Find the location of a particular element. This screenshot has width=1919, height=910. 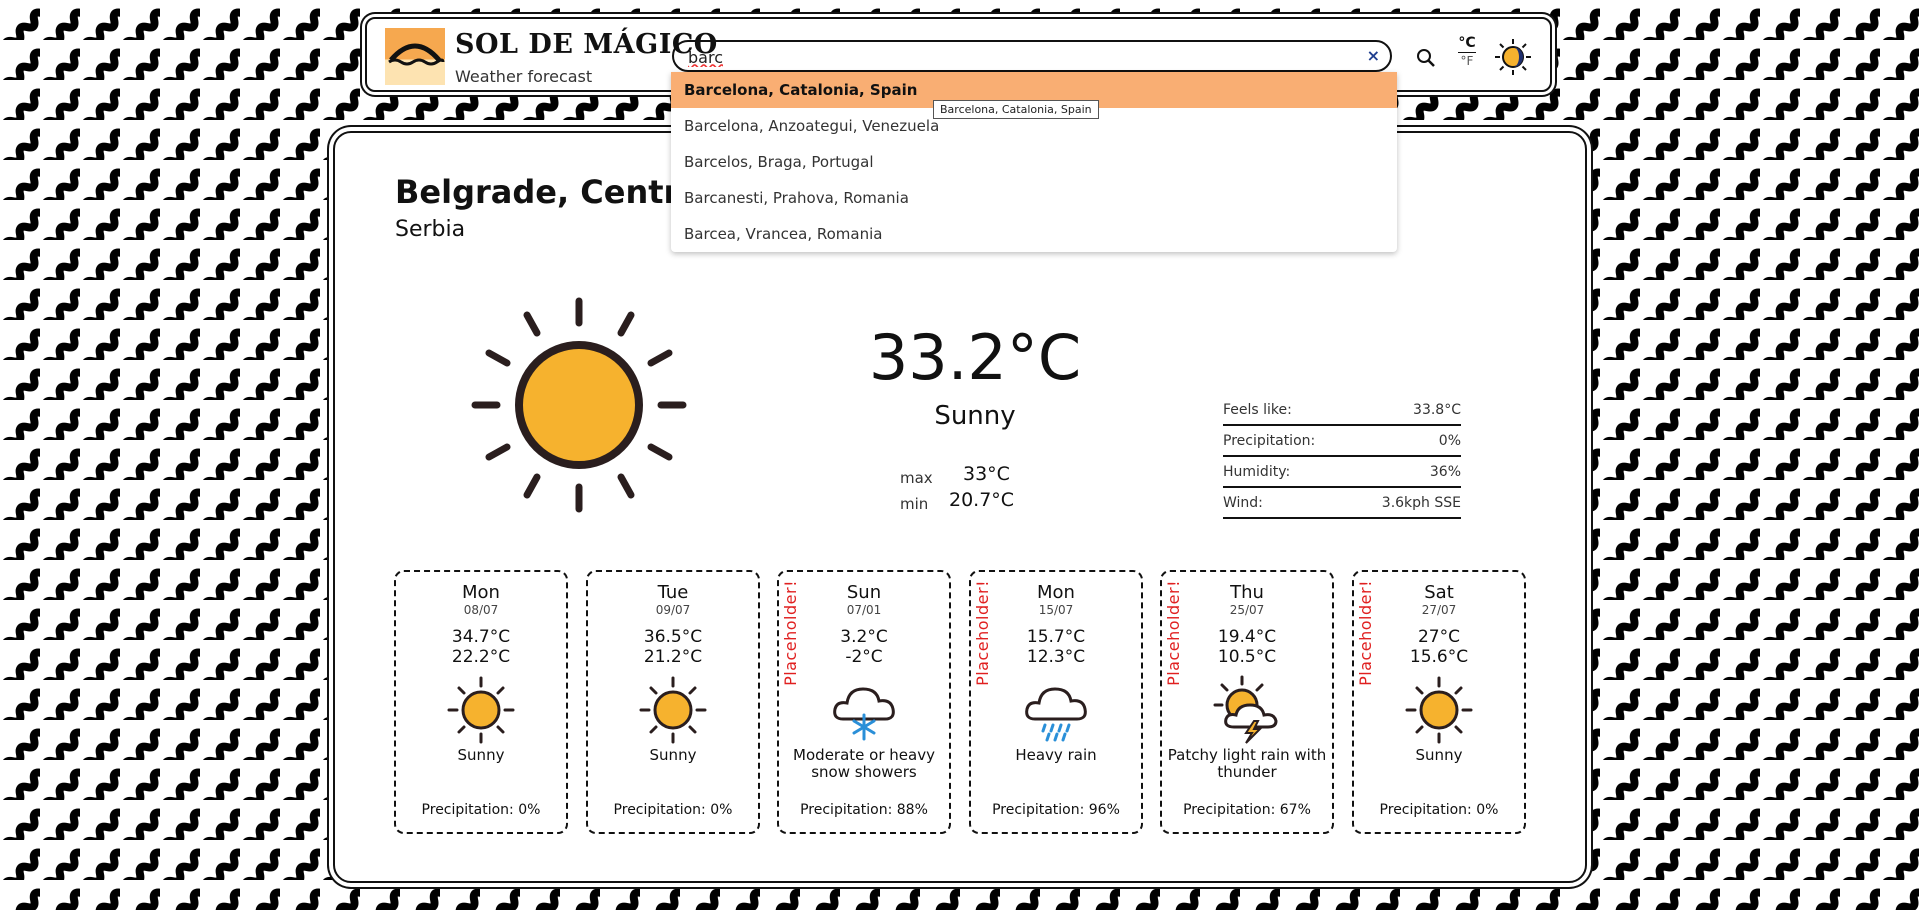

search-input is located at coordinates (1008, 57).